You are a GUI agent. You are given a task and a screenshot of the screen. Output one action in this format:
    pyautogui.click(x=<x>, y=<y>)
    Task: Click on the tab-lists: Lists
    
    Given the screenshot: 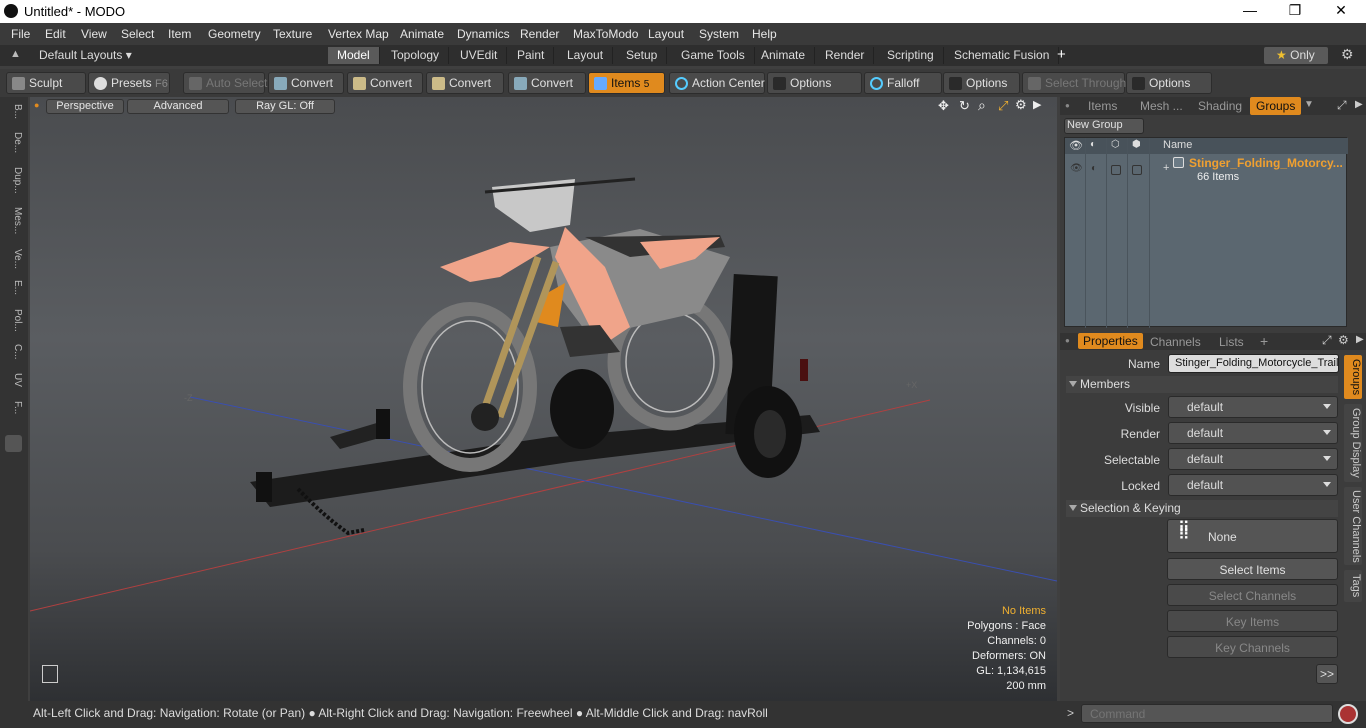 What is the action you would take?
    pyautogui.click(x=1231, y=342)
    